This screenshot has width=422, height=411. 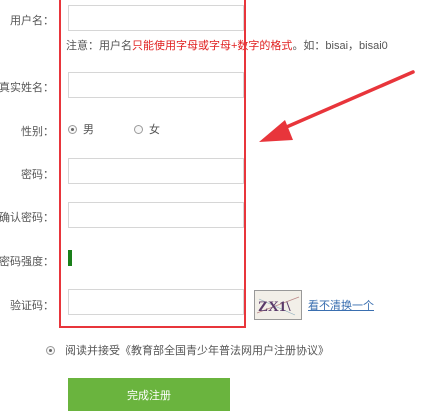 I want to click on password-strength-bar, so click(x=70, y=258).